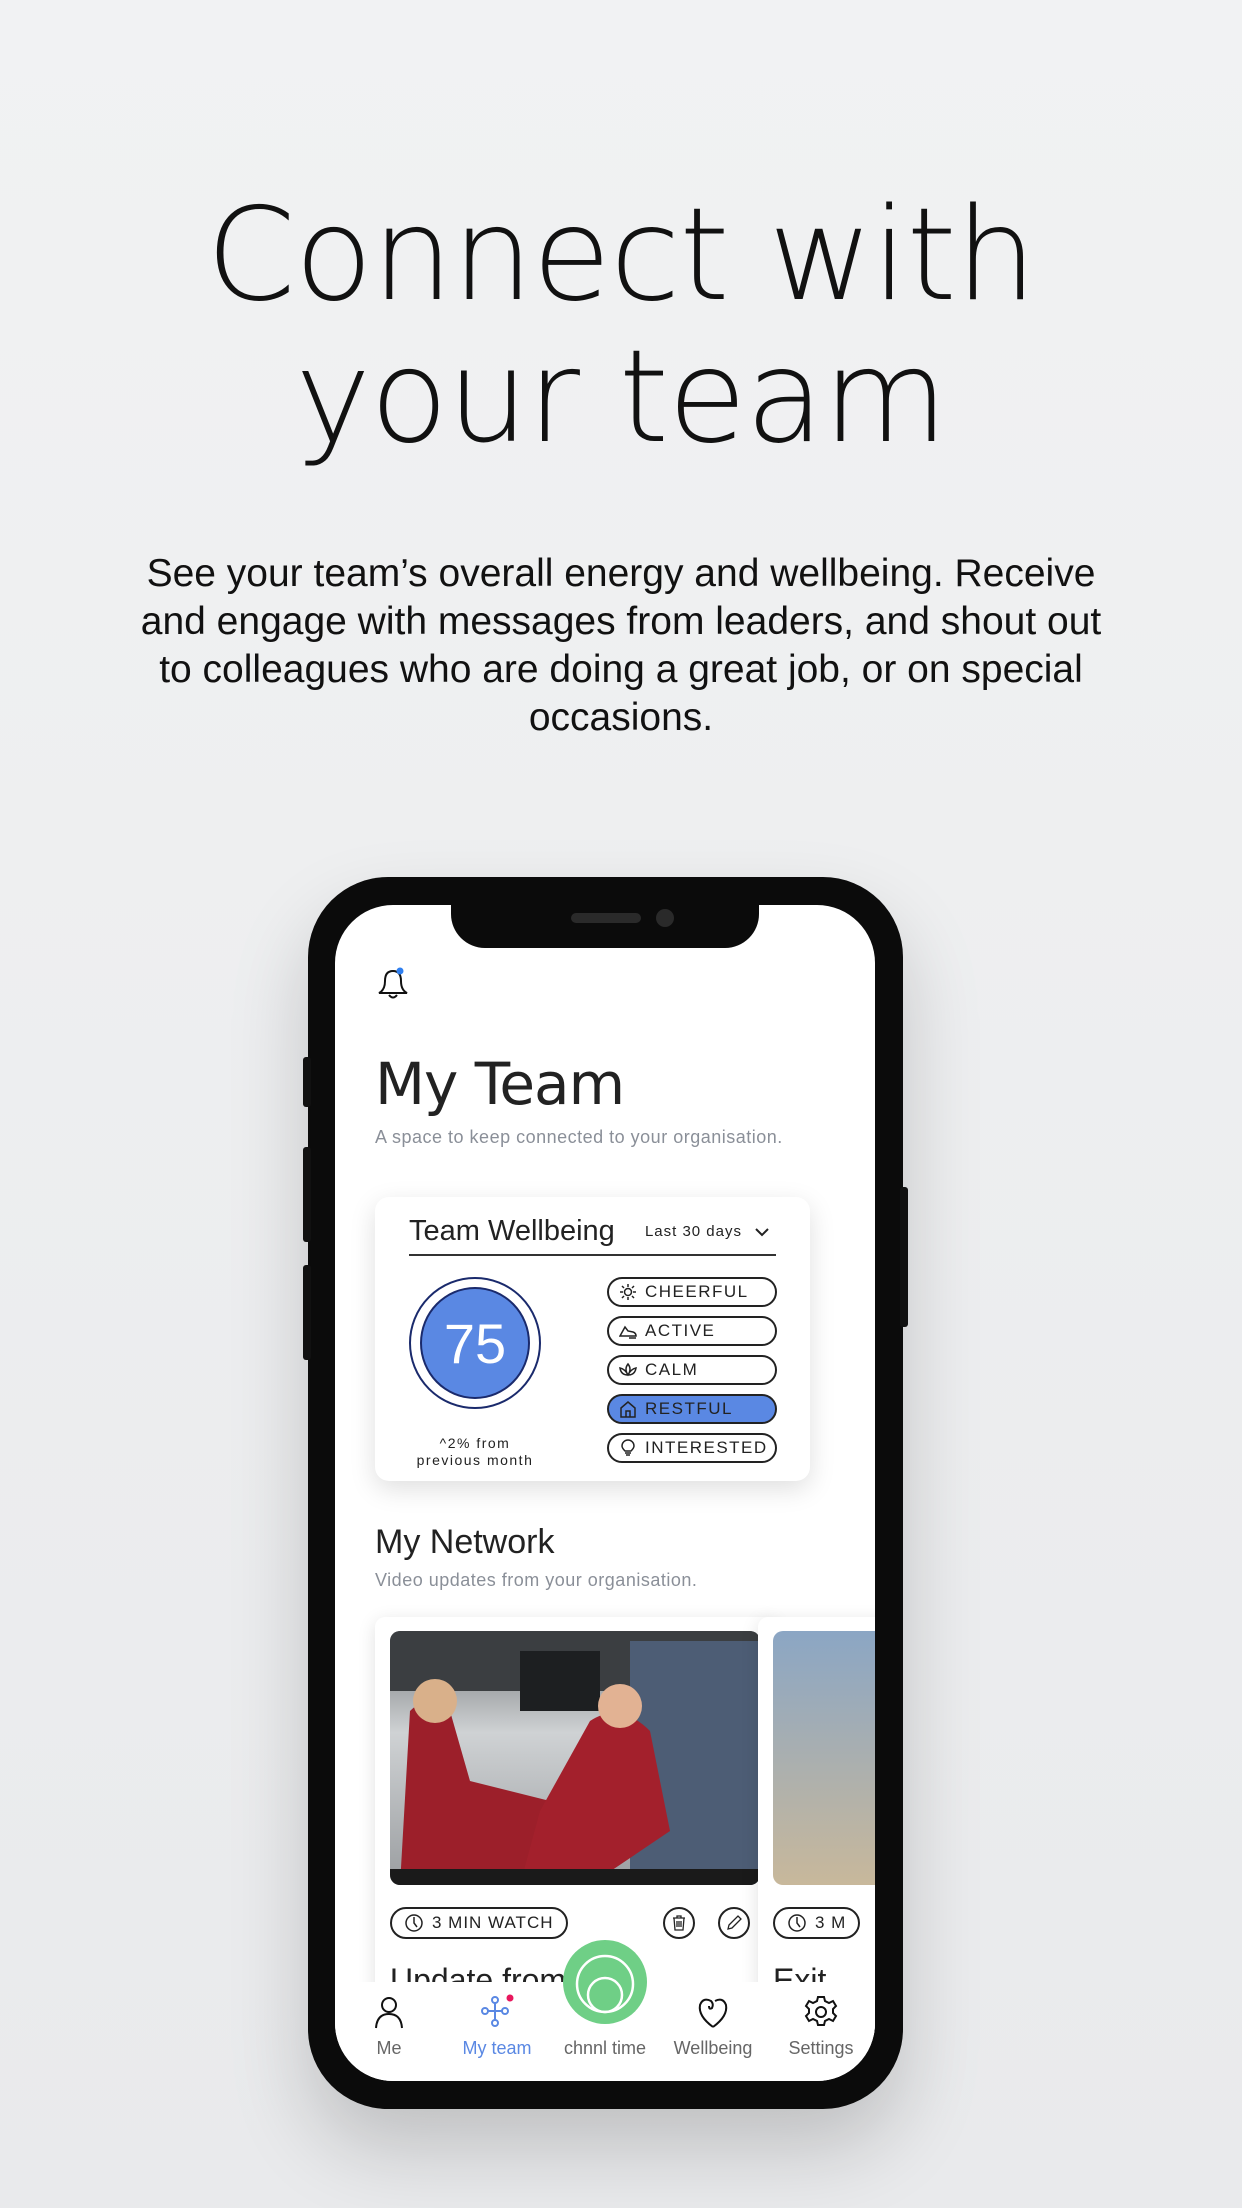 Image resolution: width=1242 pixels, height=2208 pixels. What do you see at coordinates (692, 1331) in the screenshot?
I see `mood-active: ACTIVE` at bounding box center [692, 1331].